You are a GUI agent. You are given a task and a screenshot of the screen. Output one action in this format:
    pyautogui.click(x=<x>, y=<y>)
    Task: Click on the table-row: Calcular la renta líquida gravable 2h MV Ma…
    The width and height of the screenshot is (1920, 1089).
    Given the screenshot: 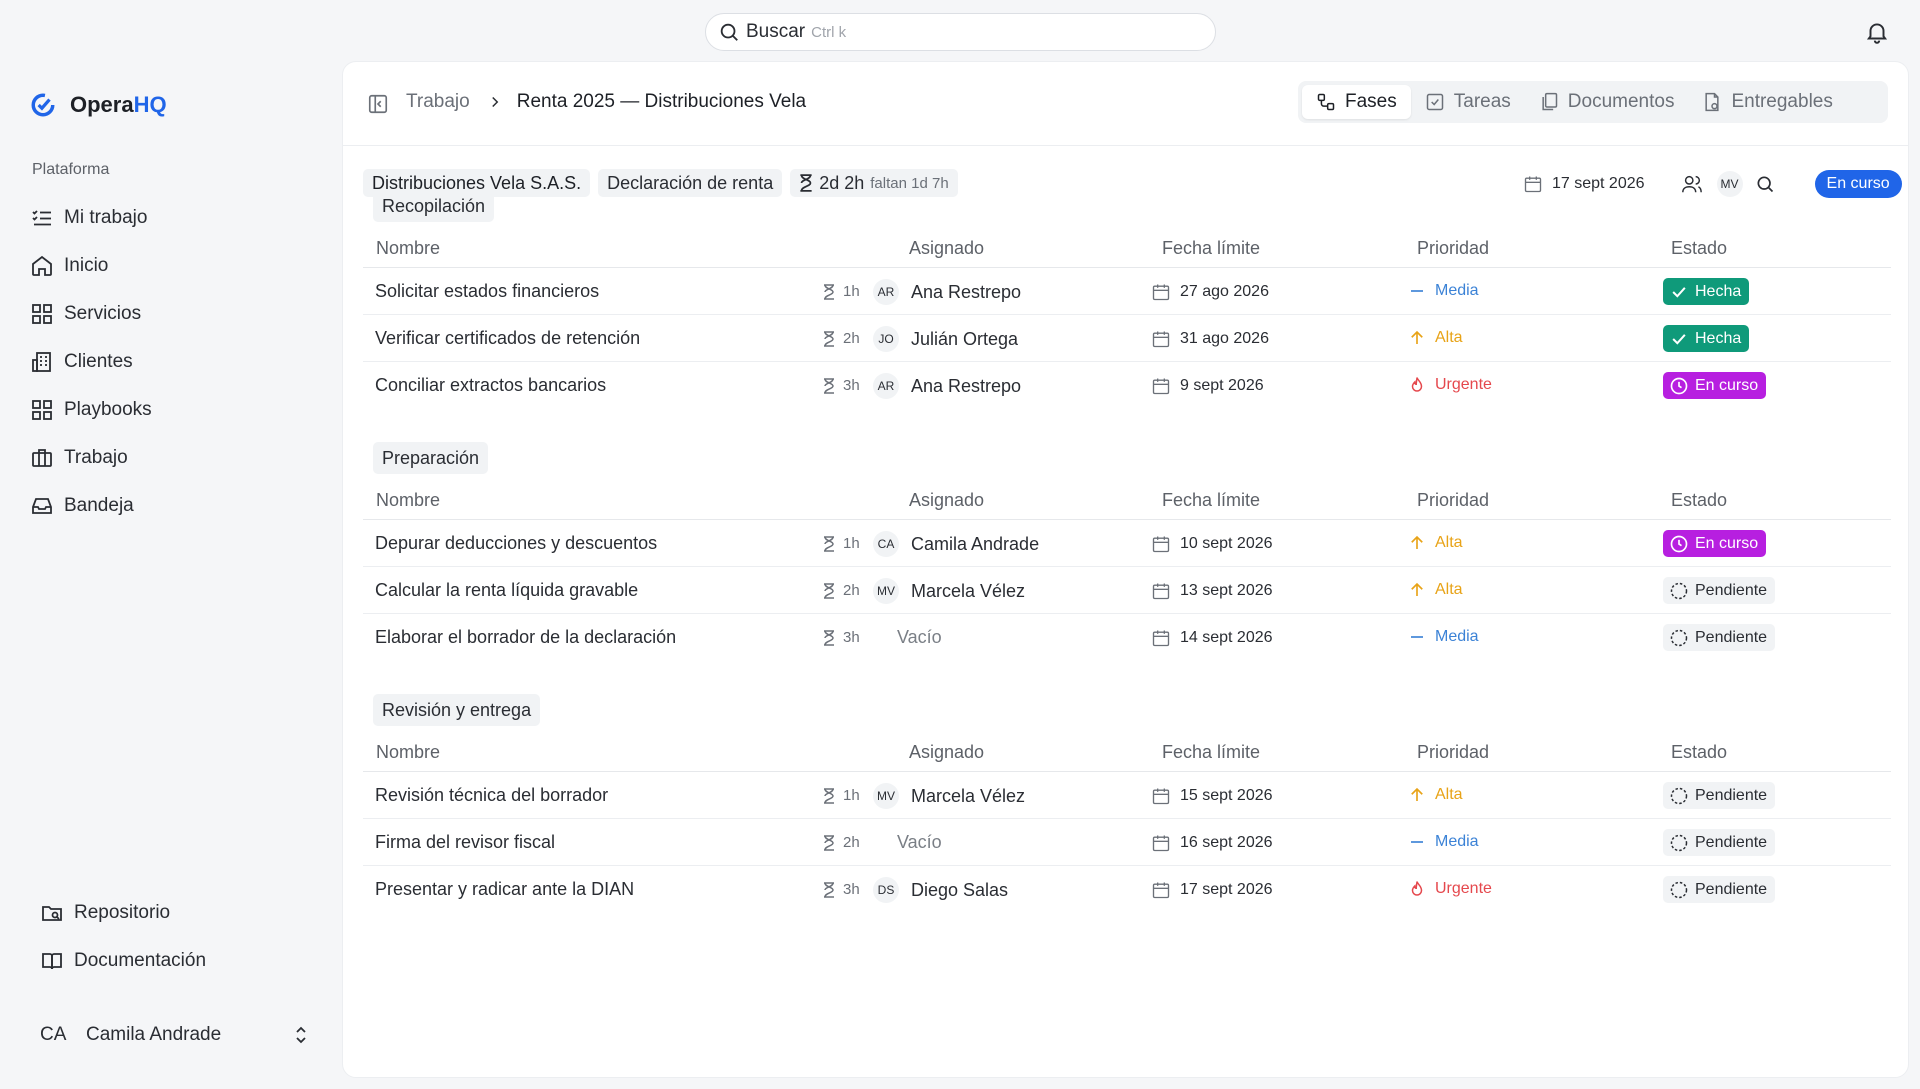 What is the action you would take?
    pyautogui.click(x=1127, y=590)
    